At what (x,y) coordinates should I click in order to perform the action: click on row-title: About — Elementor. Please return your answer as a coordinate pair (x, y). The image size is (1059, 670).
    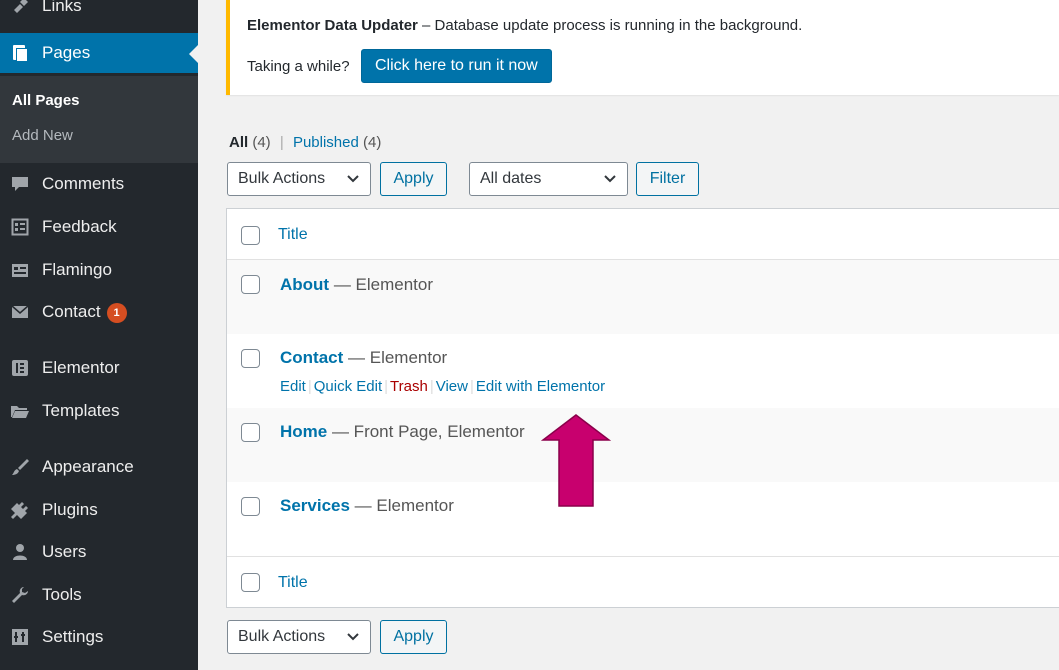
    Looking at the image, I should click on (356, 285).